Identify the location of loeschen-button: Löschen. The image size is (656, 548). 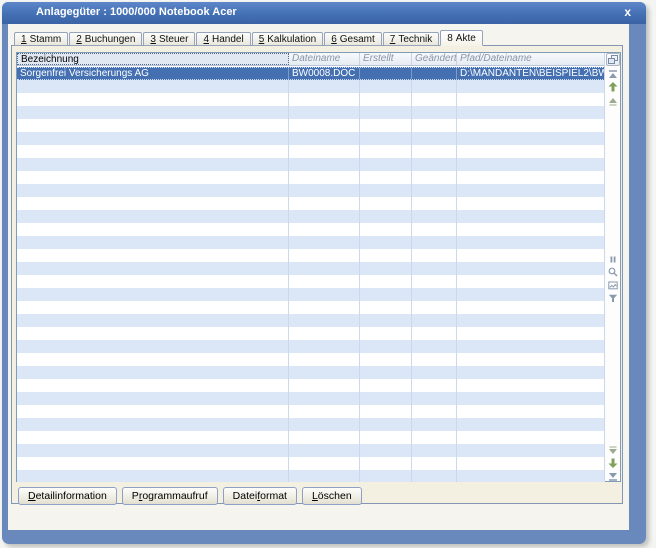
(331, 496).